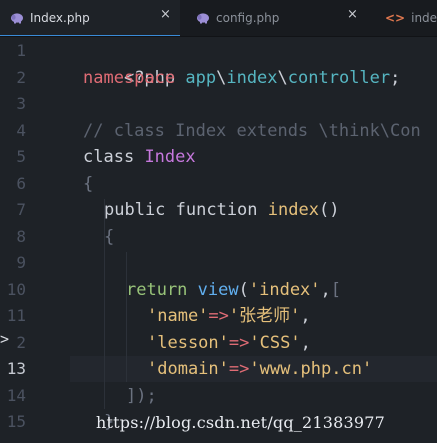 This screenshot has height=443, width=437. I want to click on array-value: 'CSS', so click(275, 342).